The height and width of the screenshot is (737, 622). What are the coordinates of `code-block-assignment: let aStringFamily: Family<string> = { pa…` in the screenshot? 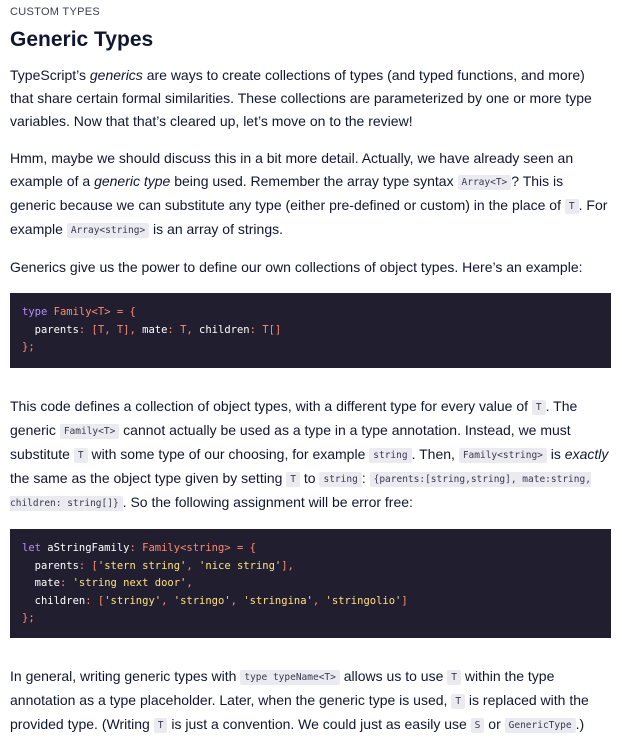 It's located at (310, 583).